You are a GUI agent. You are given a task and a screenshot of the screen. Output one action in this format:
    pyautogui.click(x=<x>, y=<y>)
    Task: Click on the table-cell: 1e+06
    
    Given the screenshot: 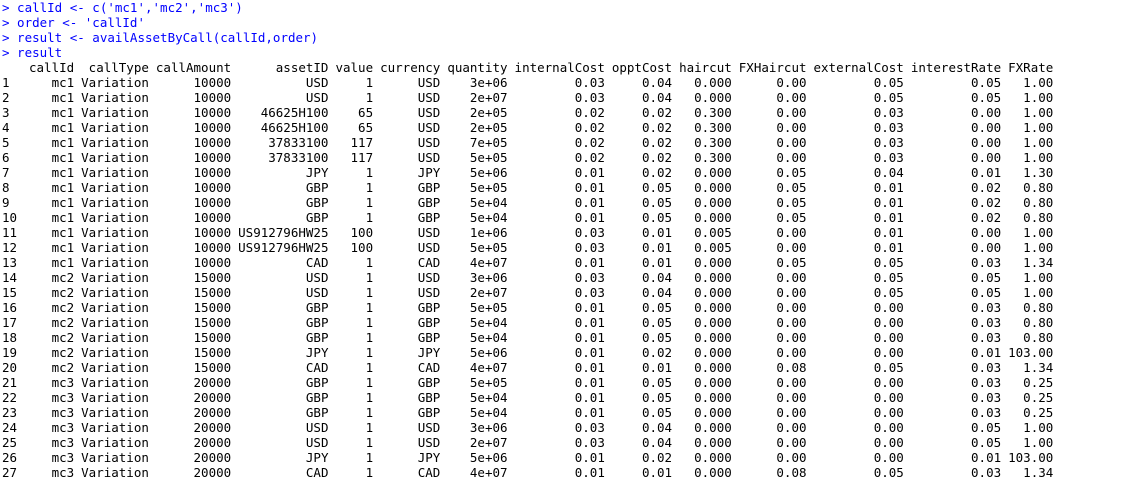 What is the action you would take?
    pyautogui.click(x=488, y=232)
    